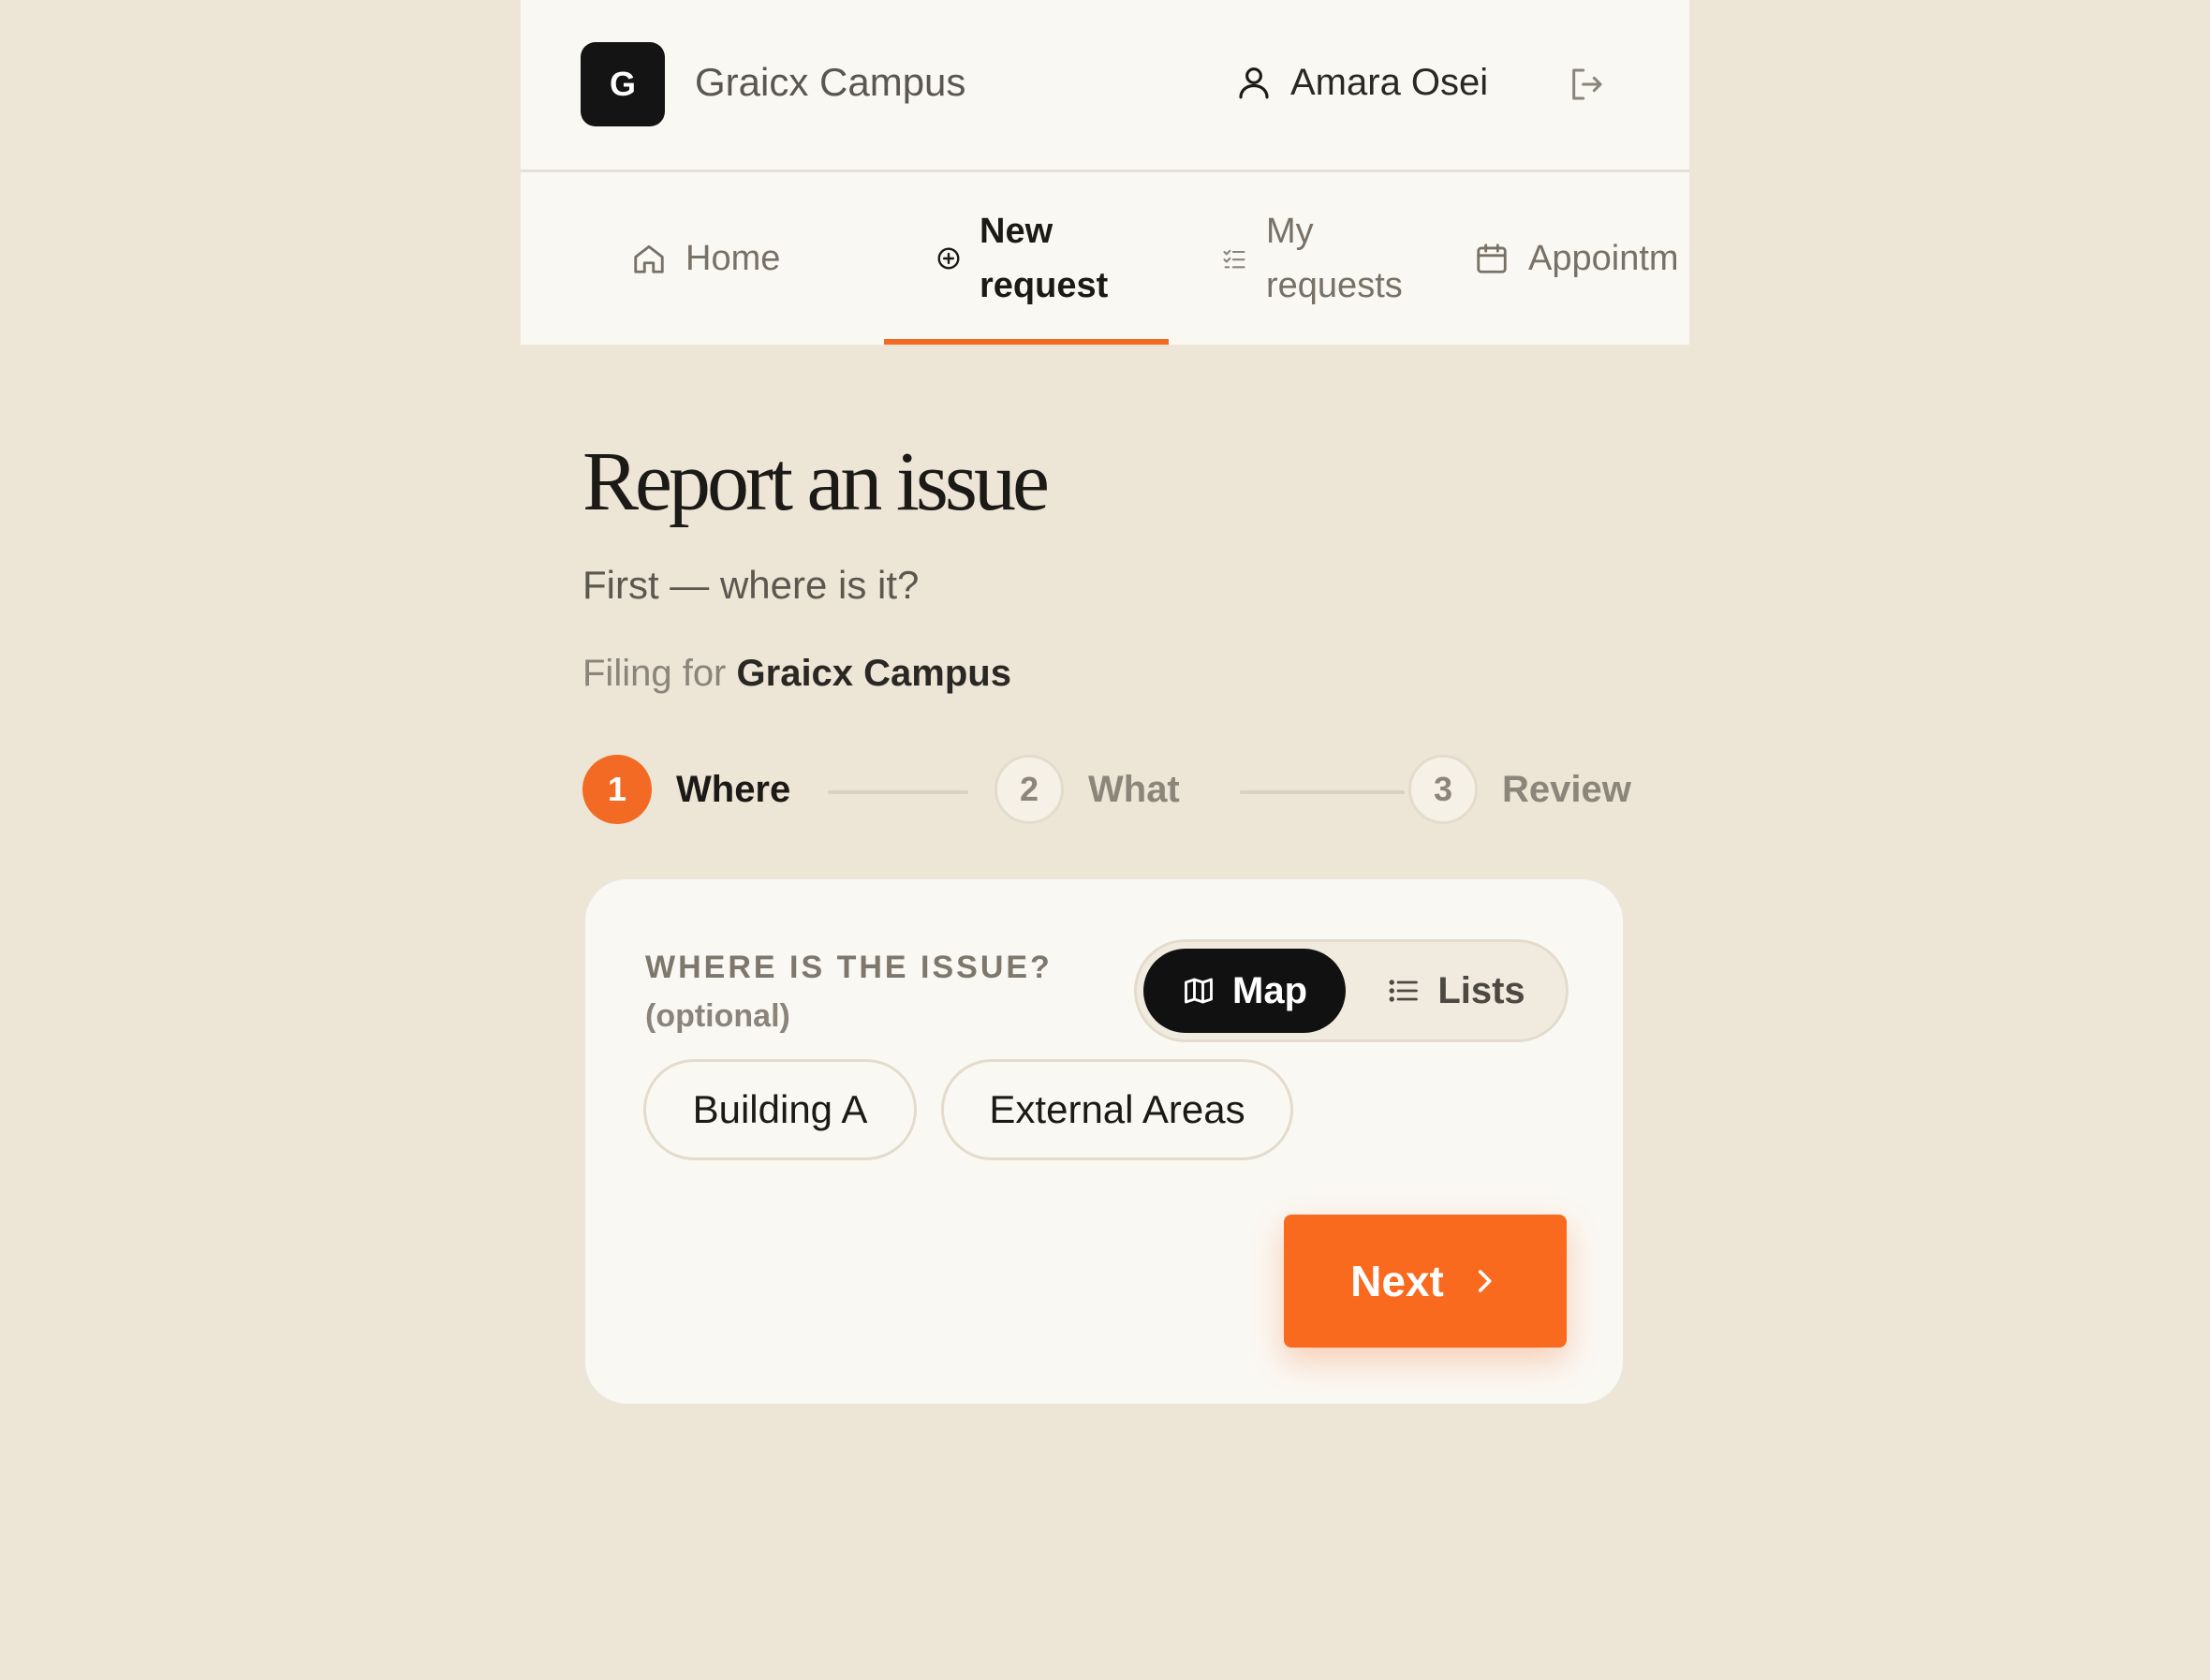 Image resolution: width=2210 pixels, height=1680 pixels. I want to click on step-1-label: Where, so click(733, 789).